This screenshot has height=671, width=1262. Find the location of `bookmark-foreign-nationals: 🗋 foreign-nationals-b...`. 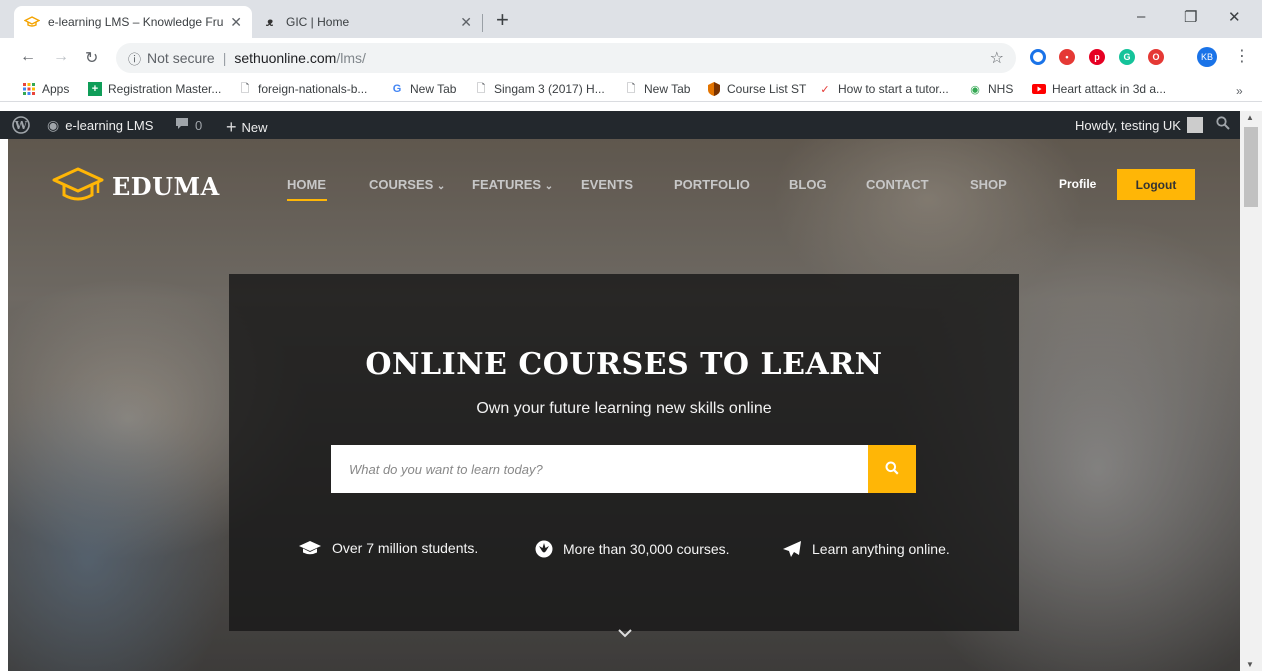

bookmark-foreign-nationals: 🗋 foreign-nationals-b... is located at coordinates (303, 89).